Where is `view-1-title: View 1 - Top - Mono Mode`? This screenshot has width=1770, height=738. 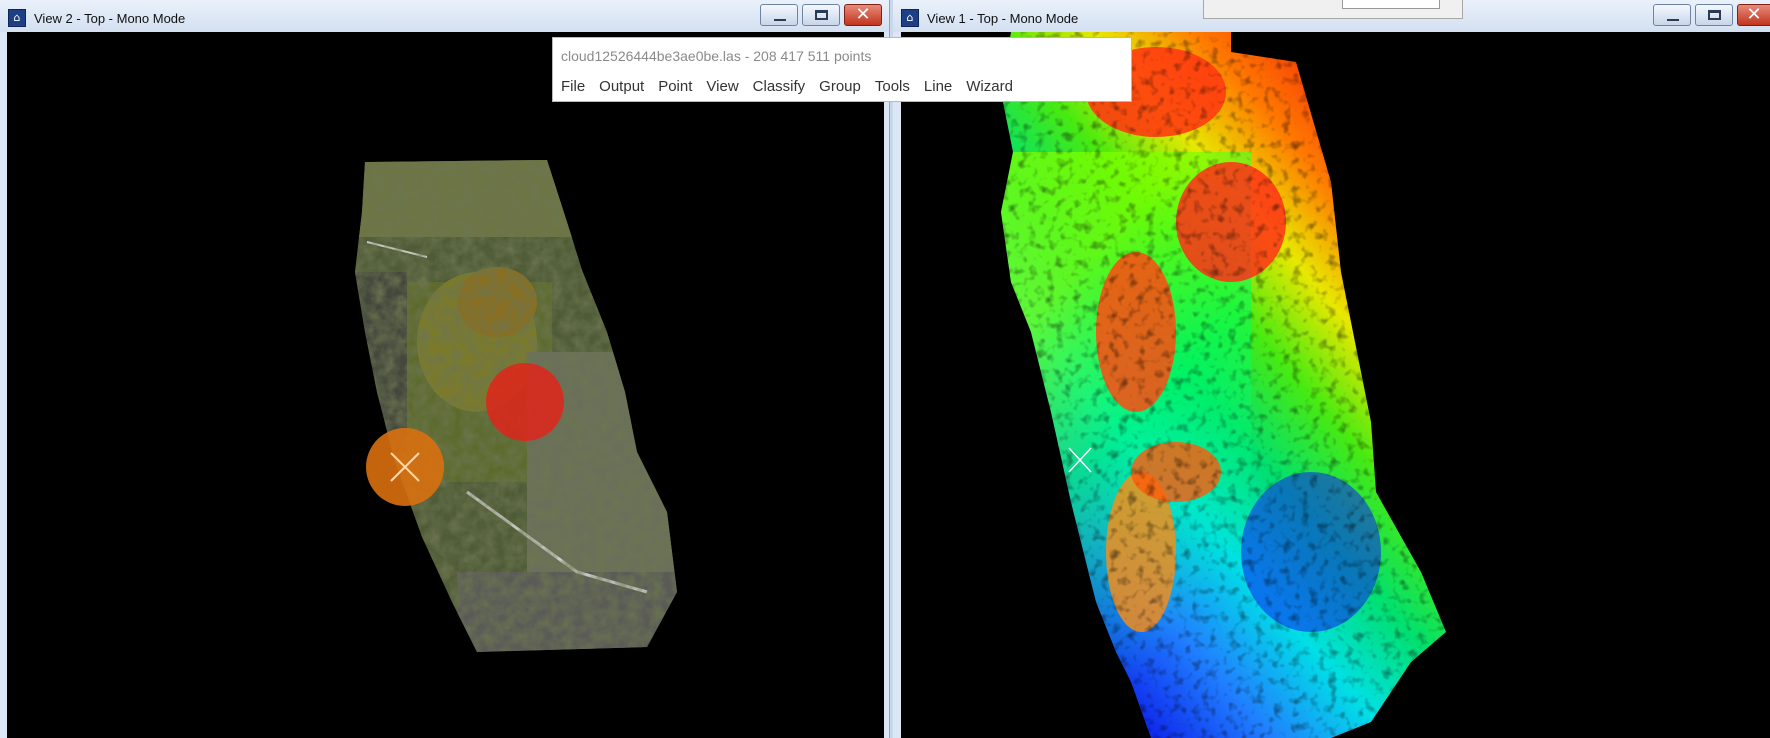
view-1-title: View 1 - Top - Mono Mode is located at coordinates (1003, 18).